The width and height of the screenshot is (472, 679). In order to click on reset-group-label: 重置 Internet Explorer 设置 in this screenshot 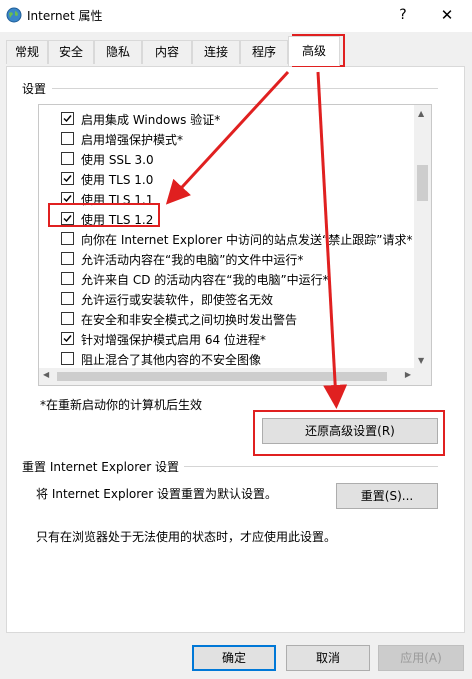, I will do `click(101, 467)`.